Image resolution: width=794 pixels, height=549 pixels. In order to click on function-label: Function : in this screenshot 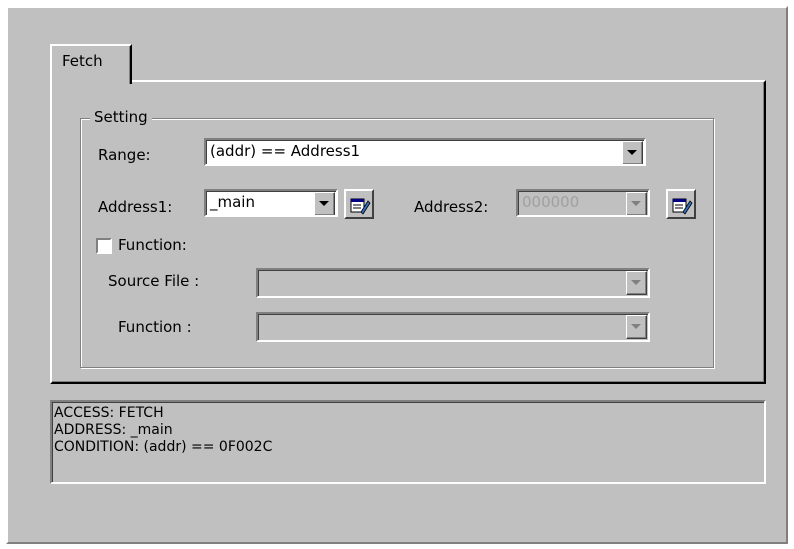, I will do `click(155, 327)`.